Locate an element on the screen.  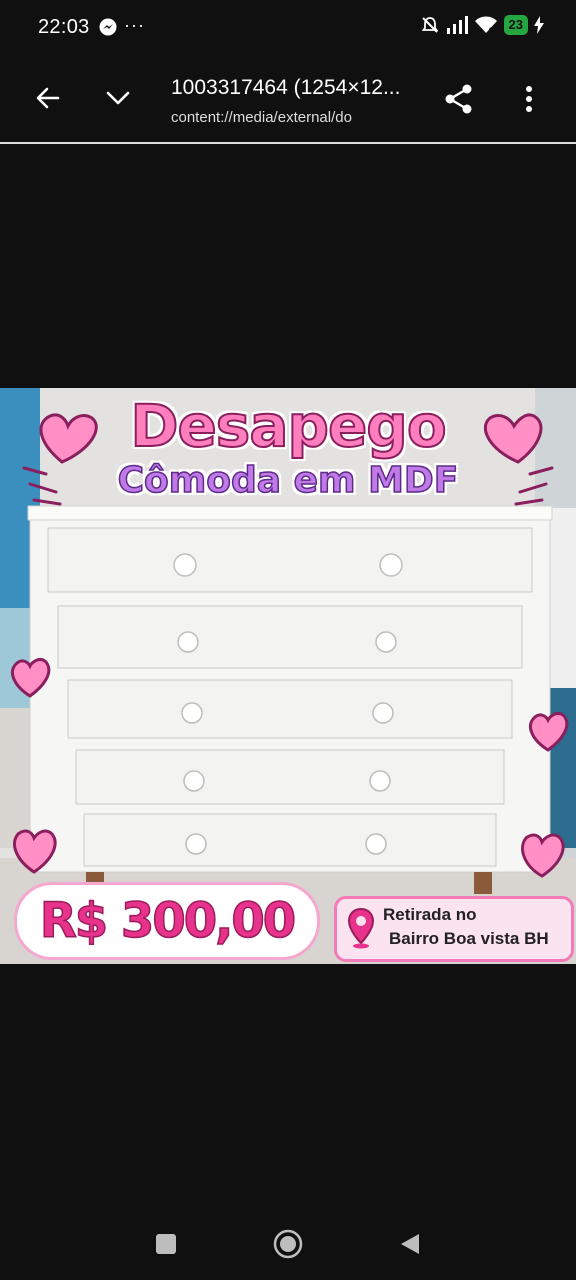
recents-square-icon is located at coordinates (166, 1244).